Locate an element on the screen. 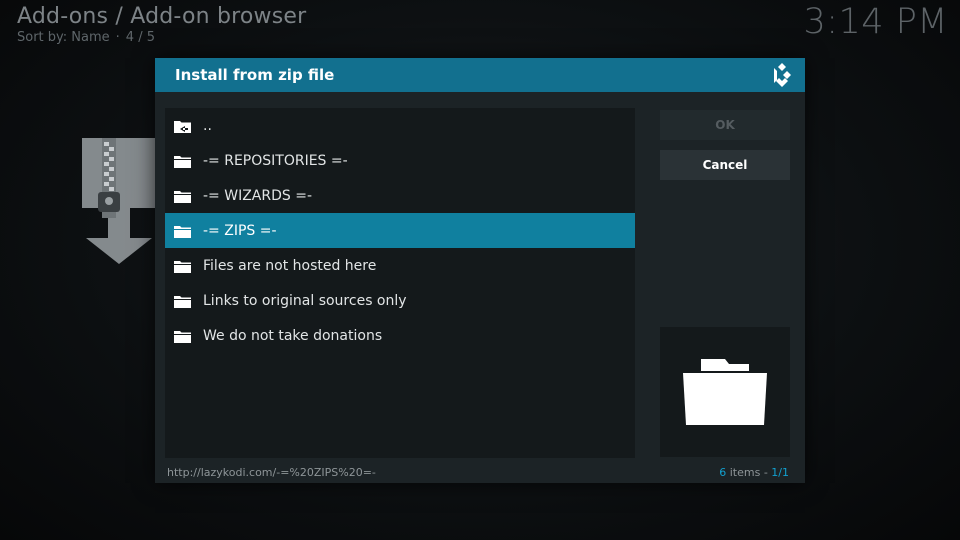  page-indicator: 1/1 is located at coordinates (780, 472).